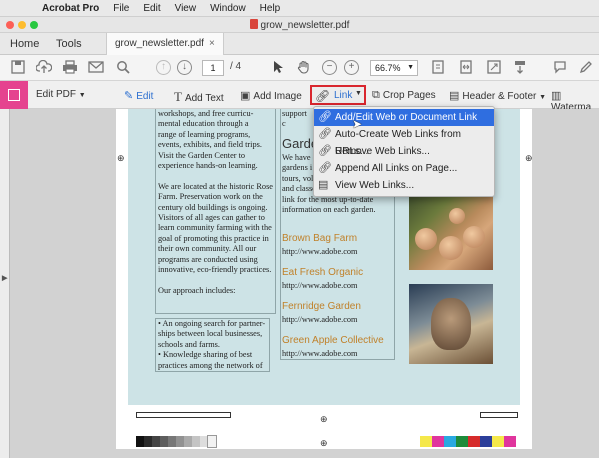 The image size is (599, 458). I want to click on menu-file: File, so click(121, 8).